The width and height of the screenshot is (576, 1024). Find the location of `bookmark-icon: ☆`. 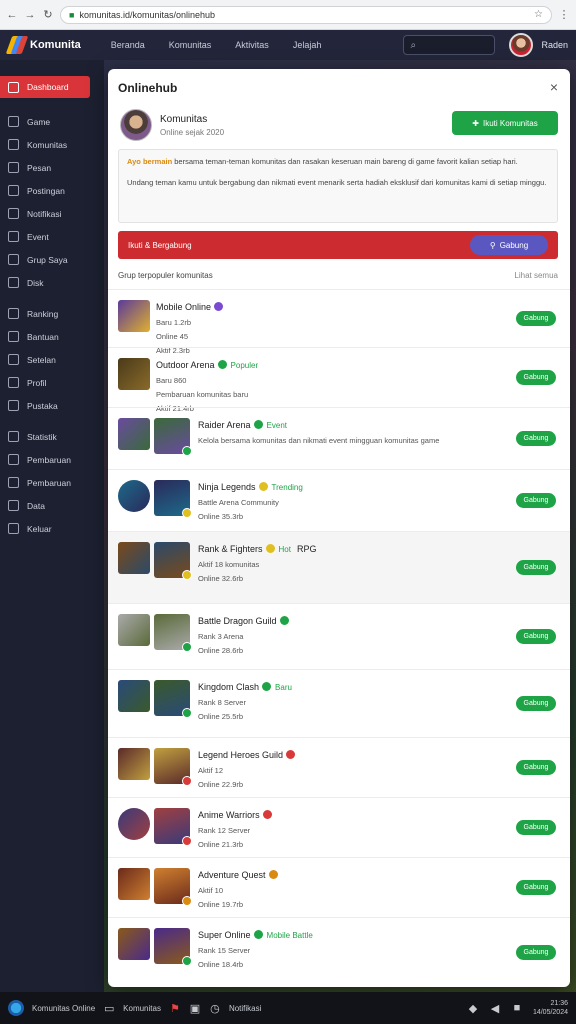

bookmark-icon: ☆ is located at coordinates (538, 14).